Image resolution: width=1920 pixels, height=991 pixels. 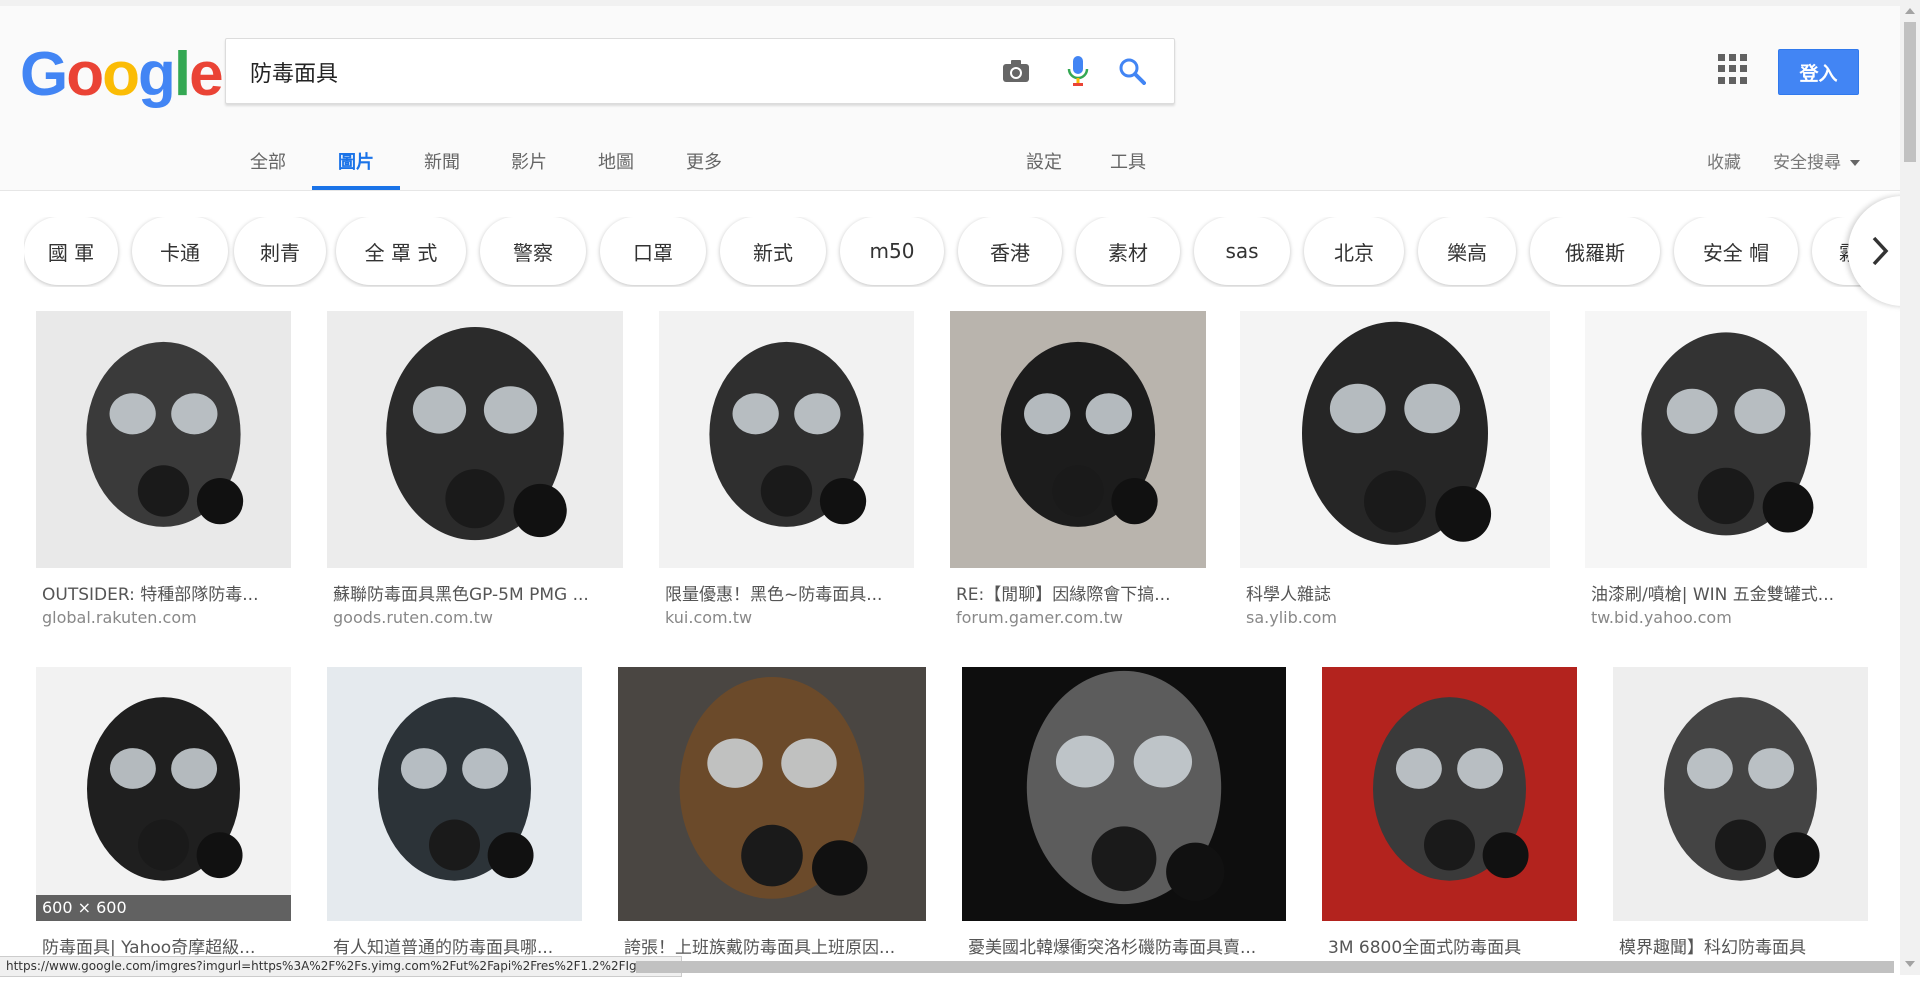 What do you see at coordinates (1354, 251) in the screenshot?
I see `related-chip: 北京` at bounding box center [1354, 251].